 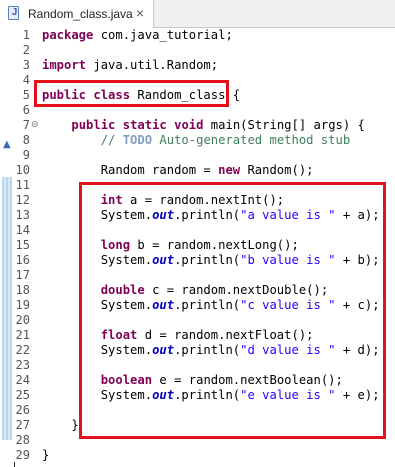 What do you see at coordinates (197, 155) in the screenshot?
I see `code-line-9: 9` at bounding box center [197, 155].